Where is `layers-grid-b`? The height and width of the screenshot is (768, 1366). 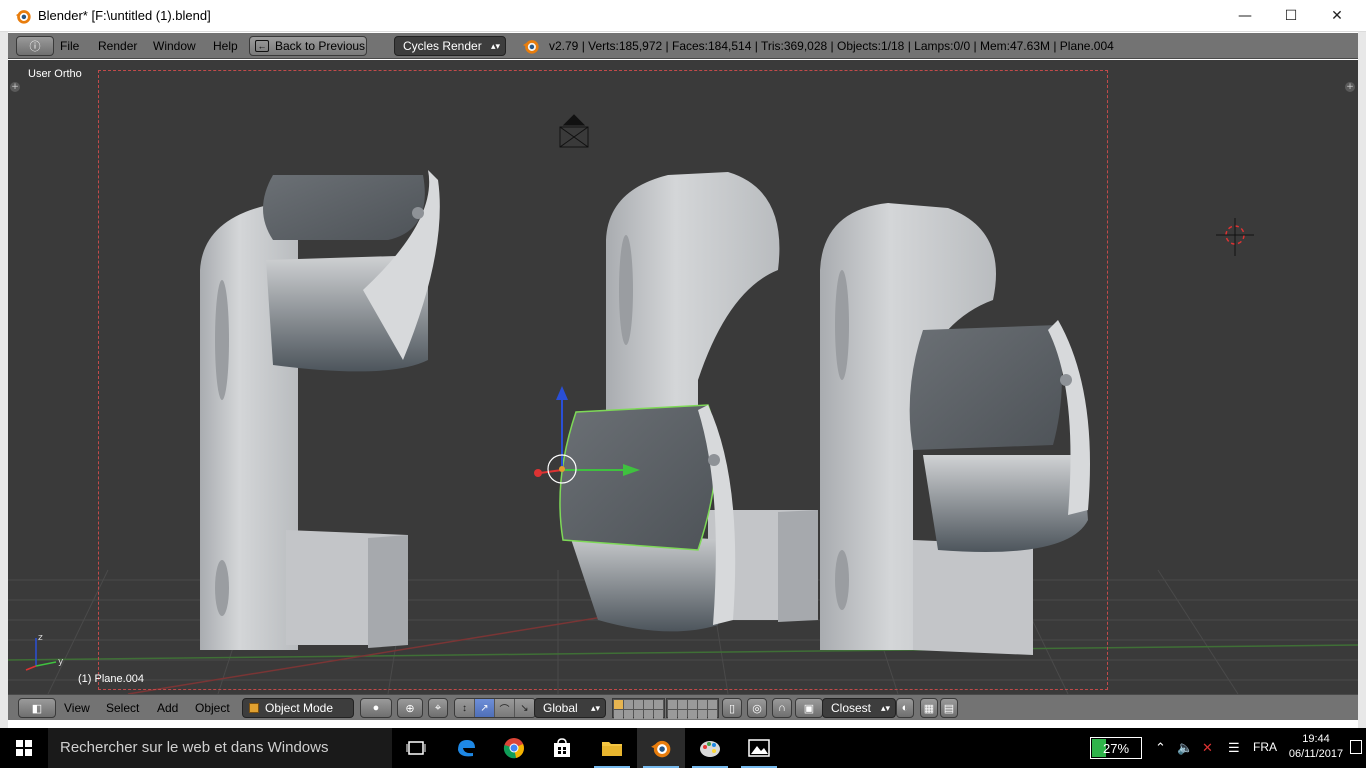 layers-grid-b is located at coordinates (692, 708).